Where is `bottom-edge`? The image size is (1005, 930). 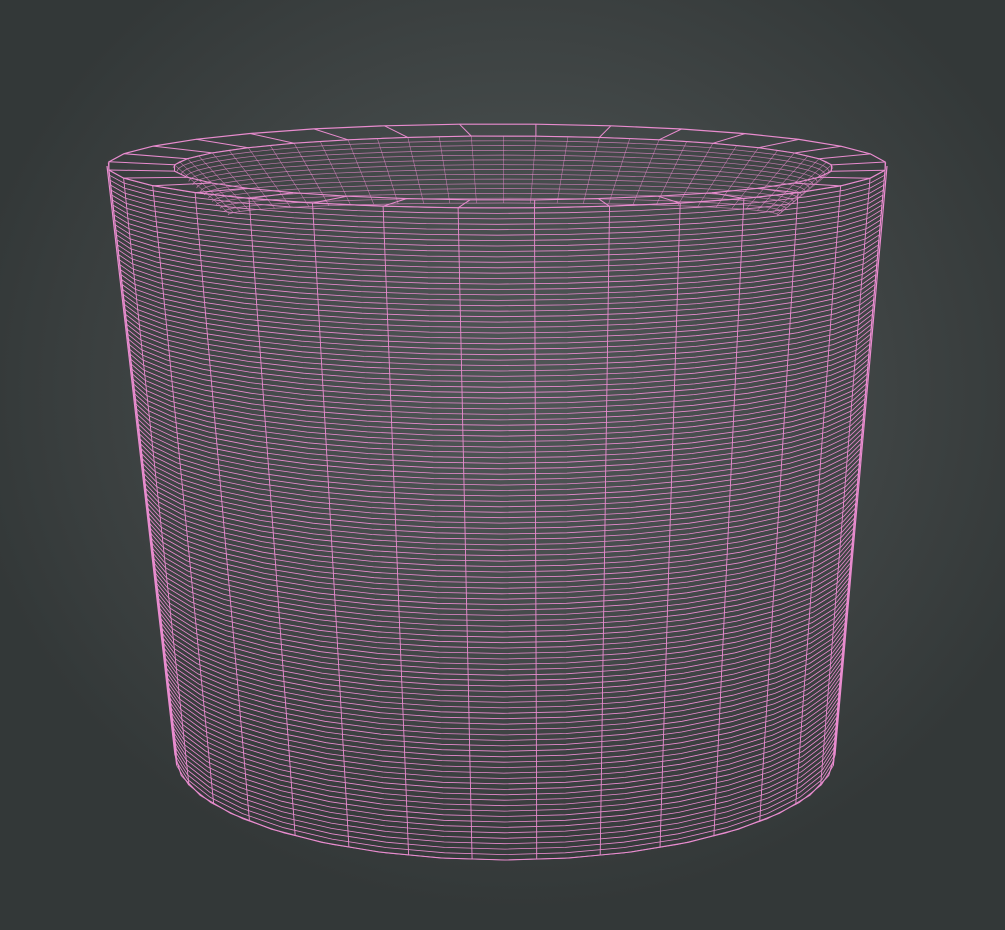
bottom-edge is located at coordinates (505, 807).